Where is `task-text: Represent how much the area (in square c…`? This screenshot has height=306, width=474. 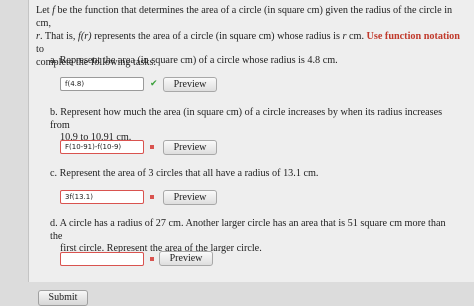
task-text: Represent how much the area (in square c… is located at coordinates (246, 119).